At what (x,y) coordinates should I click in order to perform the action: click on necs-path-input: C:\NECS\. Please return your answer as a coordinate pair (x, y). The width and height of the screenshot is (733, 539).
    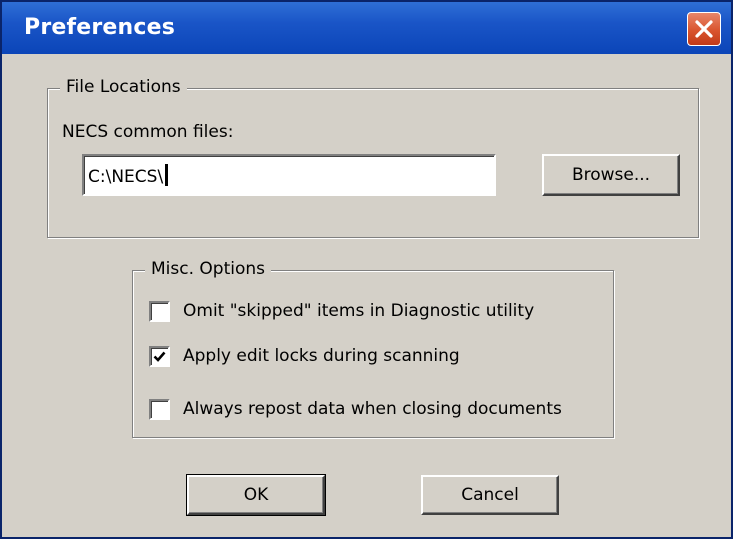
    Looking at the image, I should click on (289, 175).